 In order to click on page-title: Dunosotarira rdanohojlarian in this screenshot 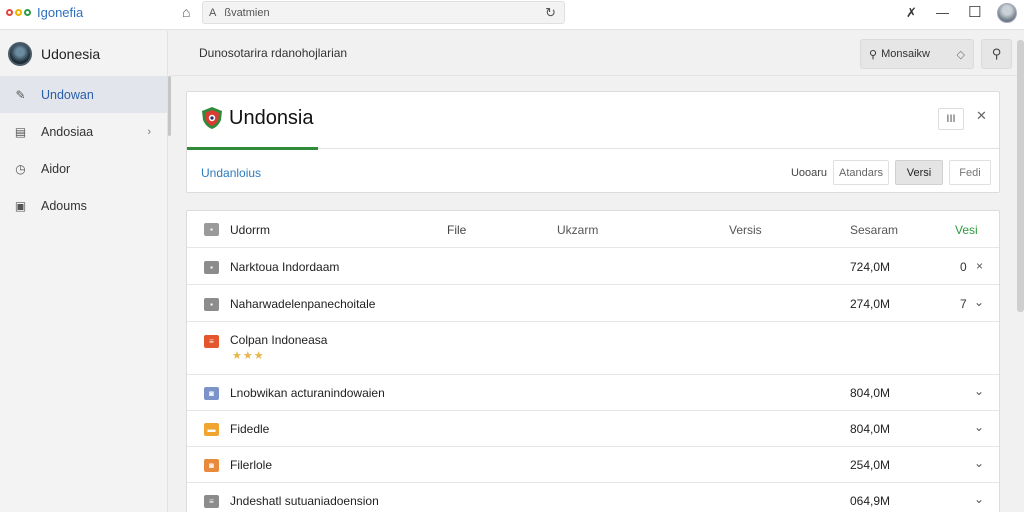, I will do `click(273, 53)`.